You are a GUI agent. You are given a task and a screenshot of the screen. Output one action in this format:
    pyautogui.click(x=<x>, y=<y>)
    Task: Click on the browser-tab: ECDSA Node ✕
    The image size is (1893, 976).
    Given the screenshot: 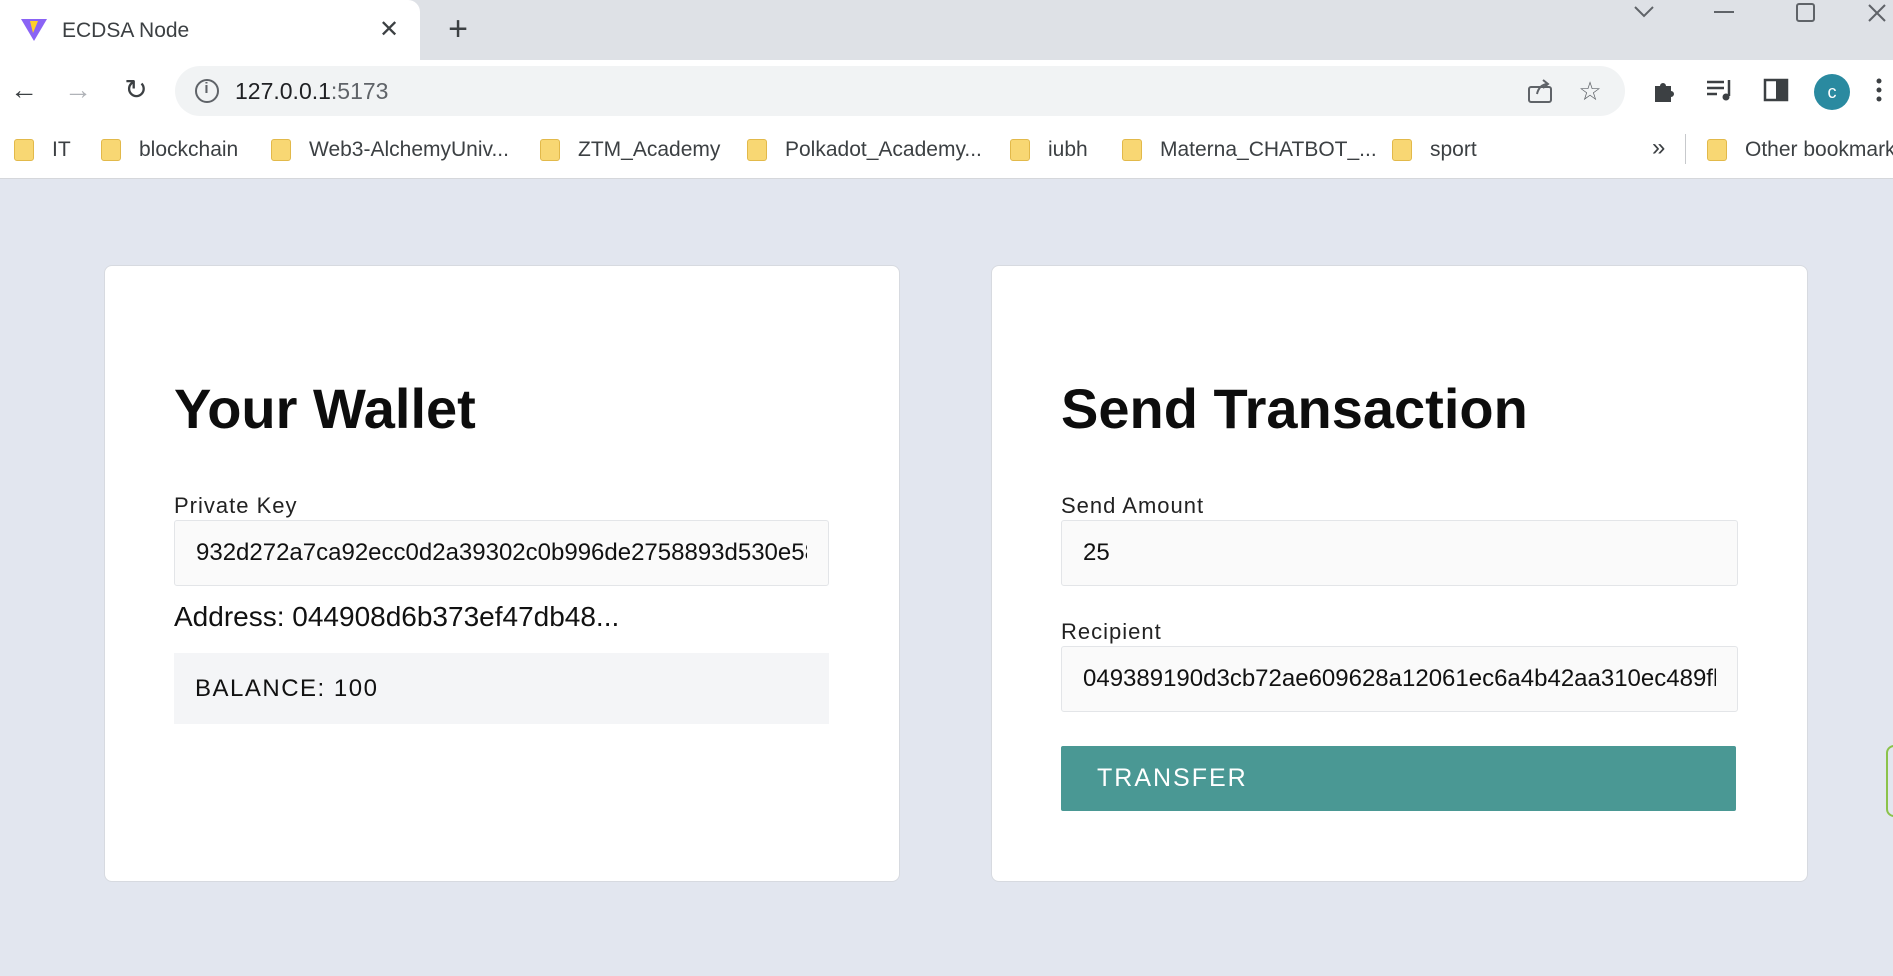 What is the action you would take?
    pyautogui.click(x=210, y=30)
    